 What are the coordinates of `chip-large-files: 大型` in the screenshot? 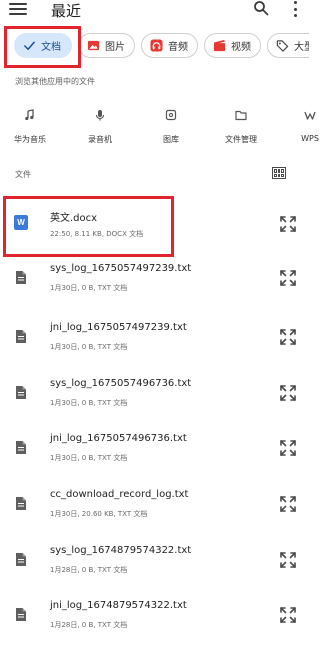 It's located at (288, 45).